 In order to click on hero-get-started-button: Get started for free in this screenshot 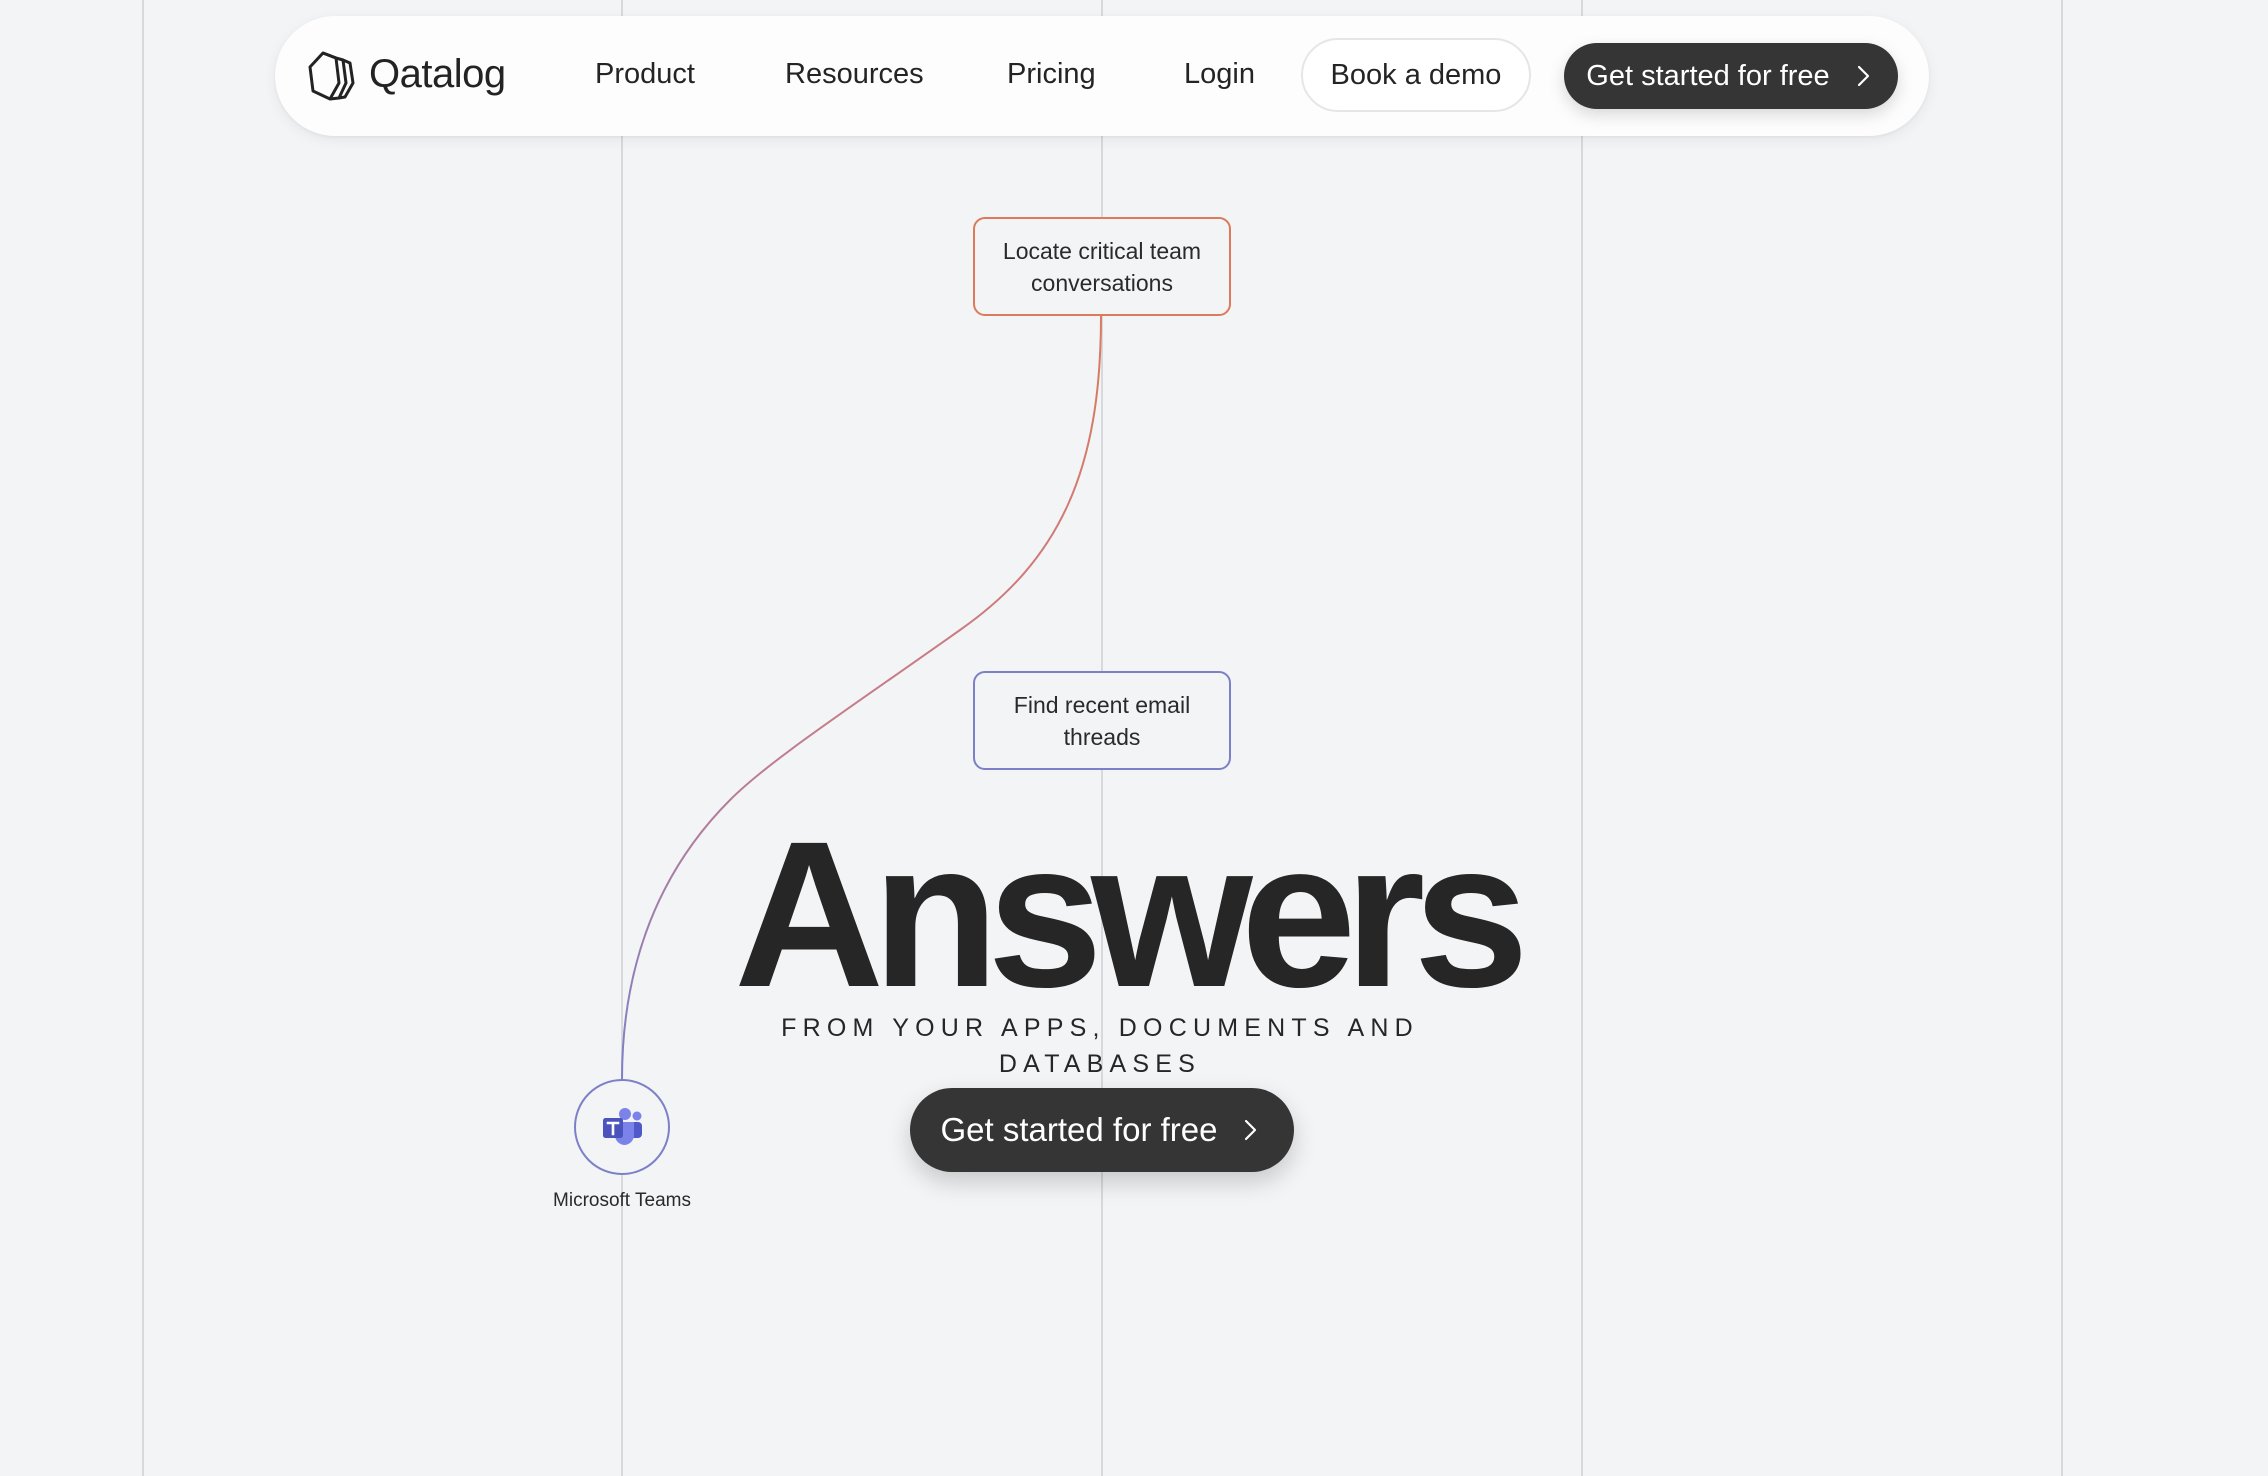, I will do `click(1102, 1130)`.